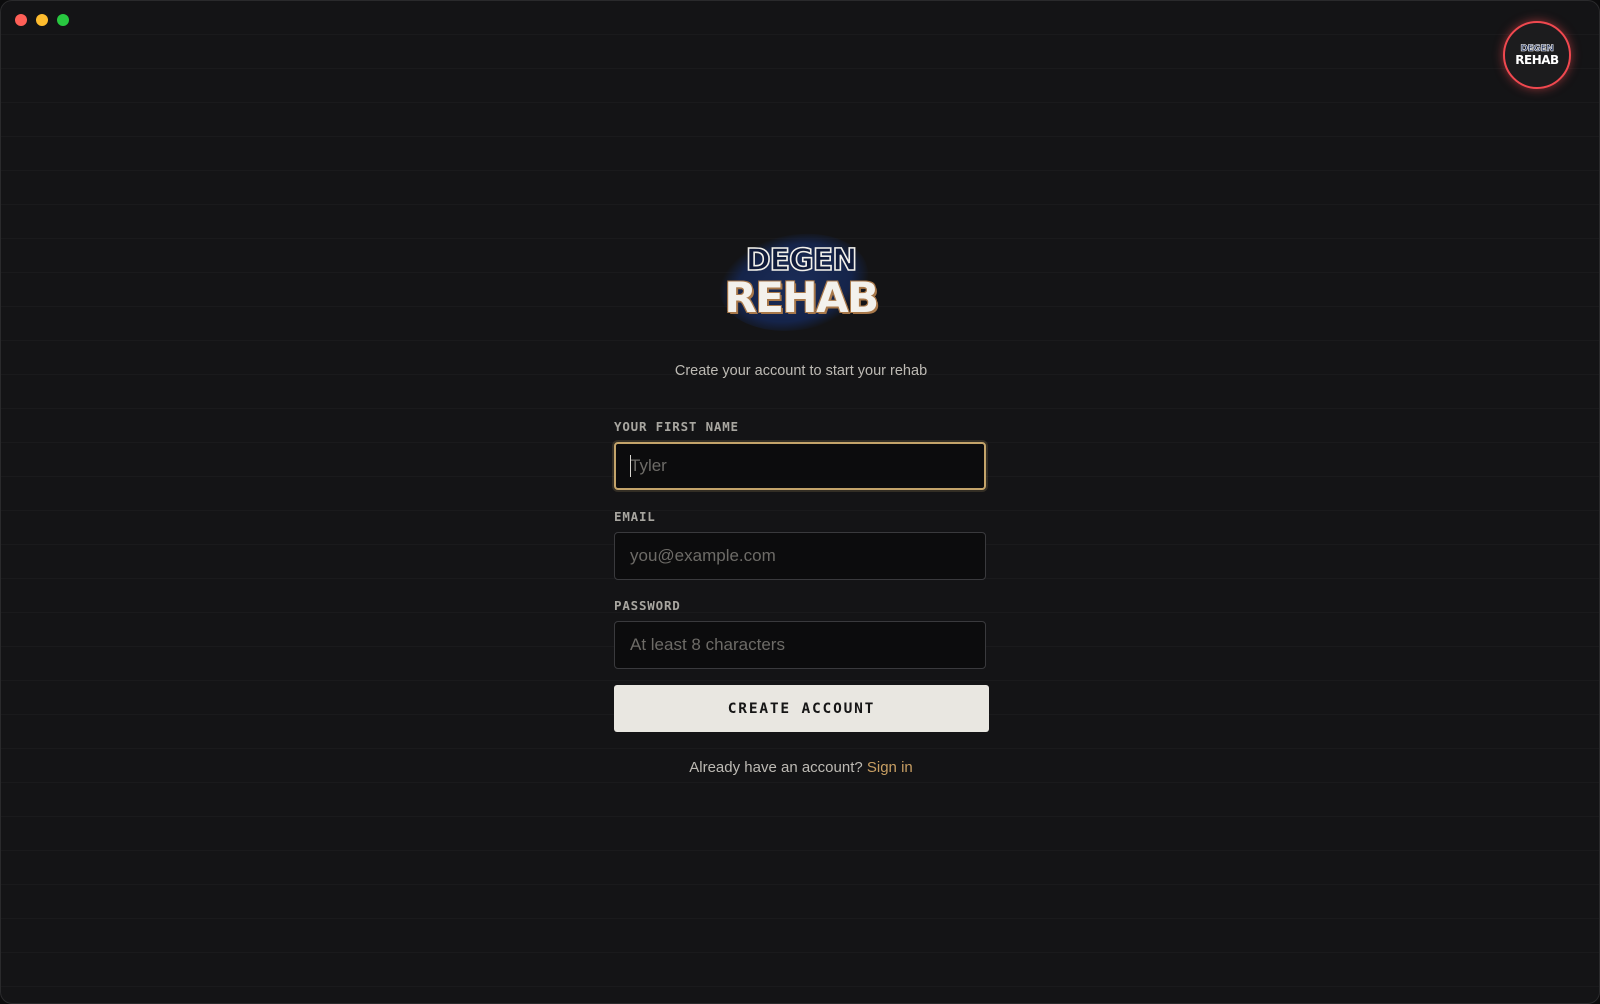 This screenshot has width=1600, height=1004. Describe the element at coordinates (63, 20) in the screenshot. I see `maximize-window-button` at that location.